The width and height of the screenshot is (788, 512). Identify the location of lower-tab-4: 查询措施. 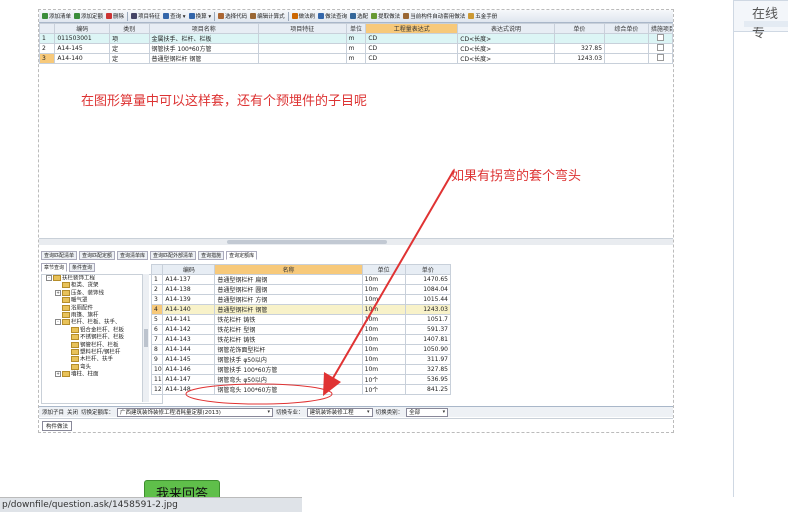
(211, 255).